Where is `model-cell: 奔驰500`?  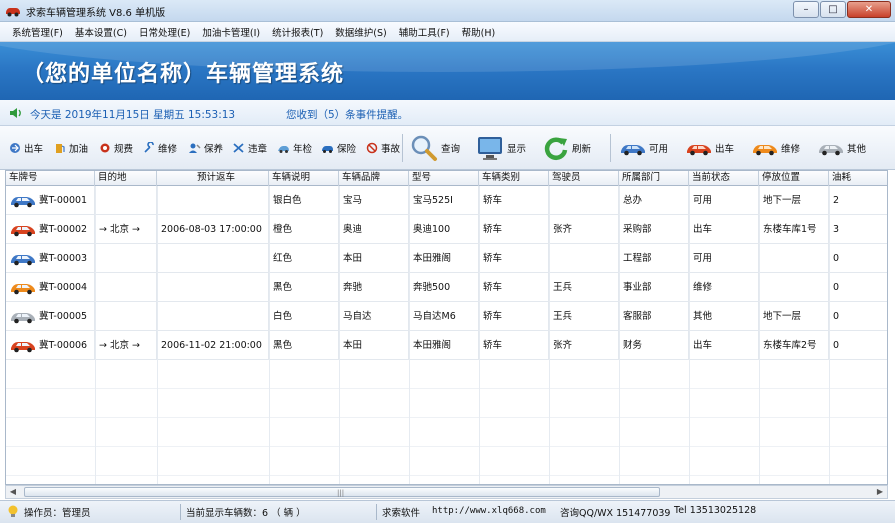 model-cell: 奔驰500 is located at coordinates (444, 287).